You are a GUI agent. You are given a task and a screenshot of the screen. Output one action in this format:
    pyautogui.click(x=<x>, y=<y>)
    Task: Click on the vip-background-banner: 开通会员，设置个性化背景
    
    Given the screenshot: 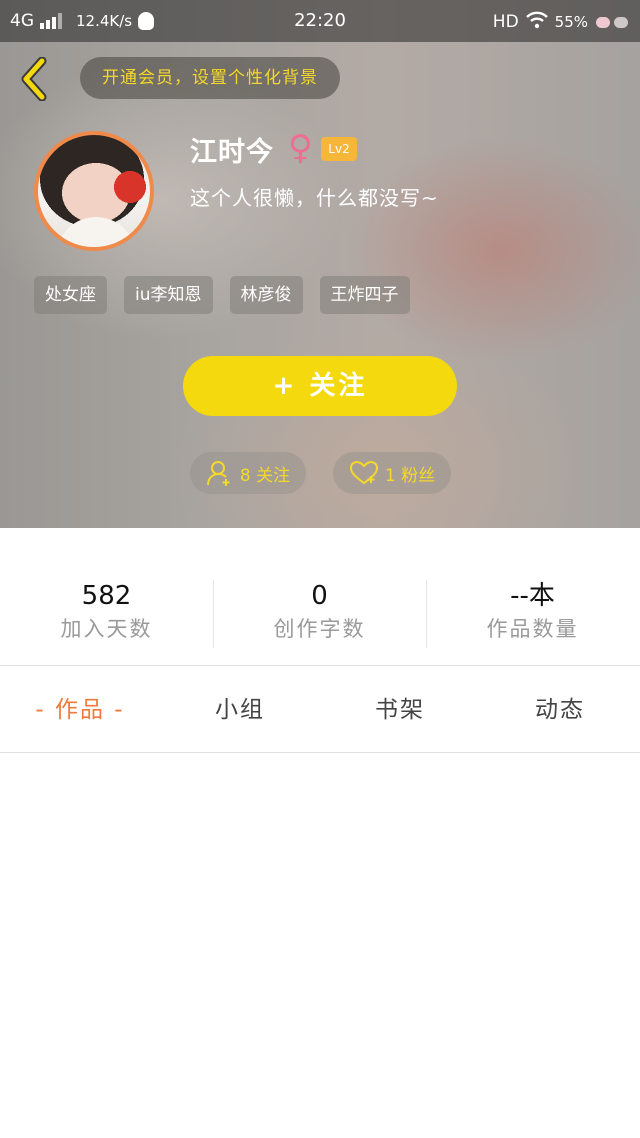 What is the action you would take?
    pyautogui.click(x=210, y=78)
    